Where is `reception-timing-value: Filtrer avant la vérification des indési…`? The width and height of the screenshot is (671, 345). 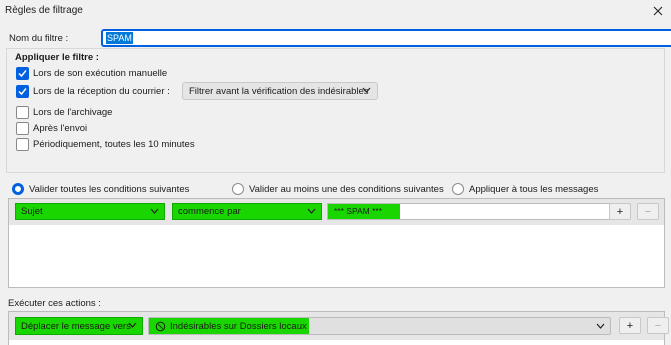 reception-timing-value: Filtrer avant la vérification des indési… is located at coordinates (279, 91).